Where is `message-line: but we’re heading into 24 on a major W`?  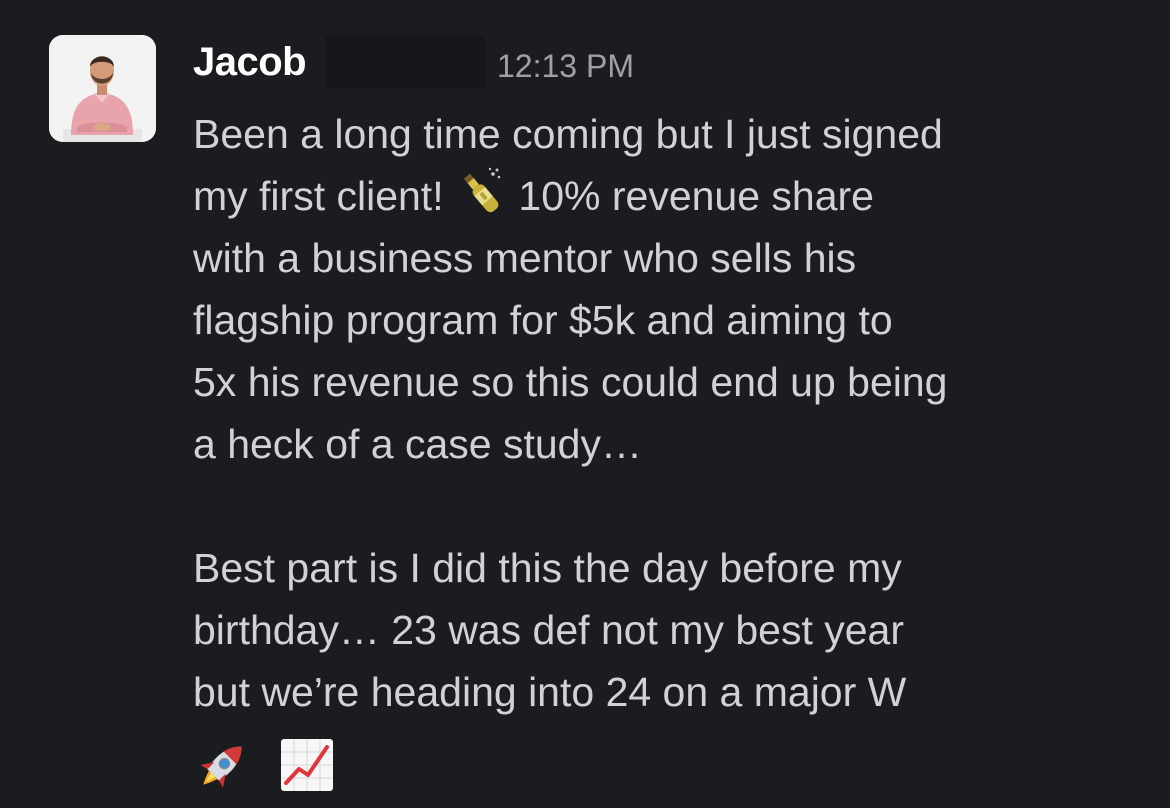
message-line: but we’re heading into 24 on a major W is located at coordinates (550, 692).